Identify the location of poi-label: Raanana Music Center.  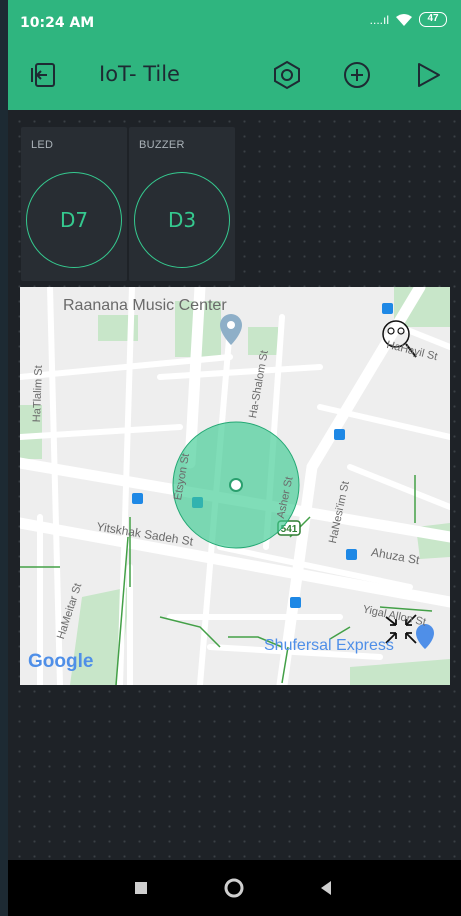
(145, 305).